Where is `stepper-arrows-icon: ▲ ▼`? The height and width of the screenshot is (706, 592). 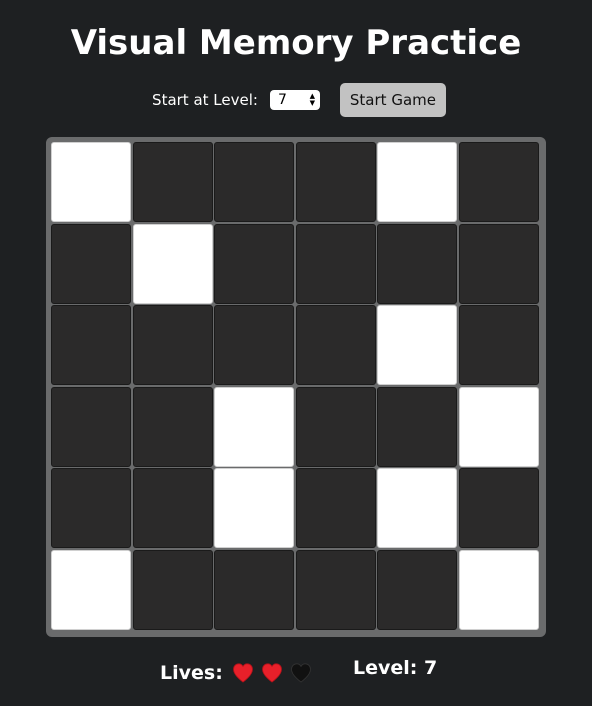 stepper-arrows-icon: ▲ ▼ is located at coordinates (312, 99).